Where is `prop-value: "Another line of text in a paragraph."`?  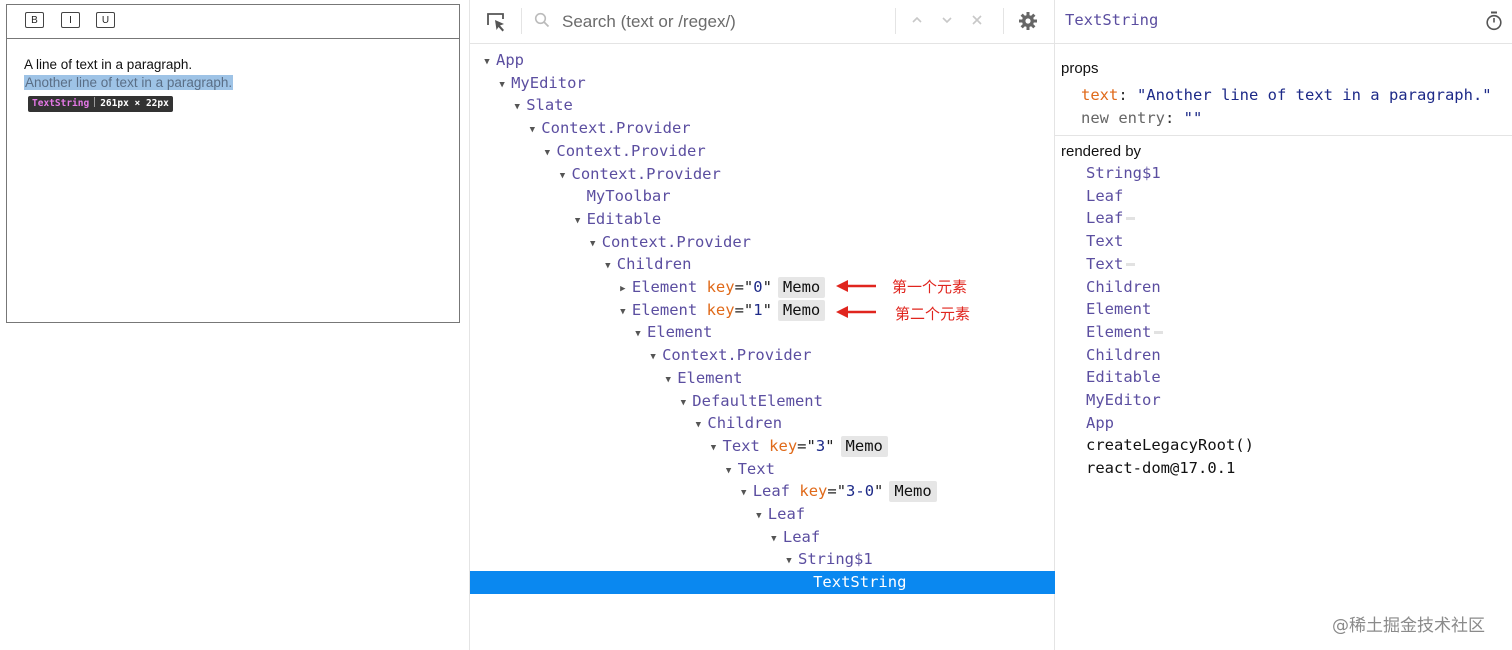
prop-value: "Another line of text in a paragraph." is located at coordinates (1314, 95).